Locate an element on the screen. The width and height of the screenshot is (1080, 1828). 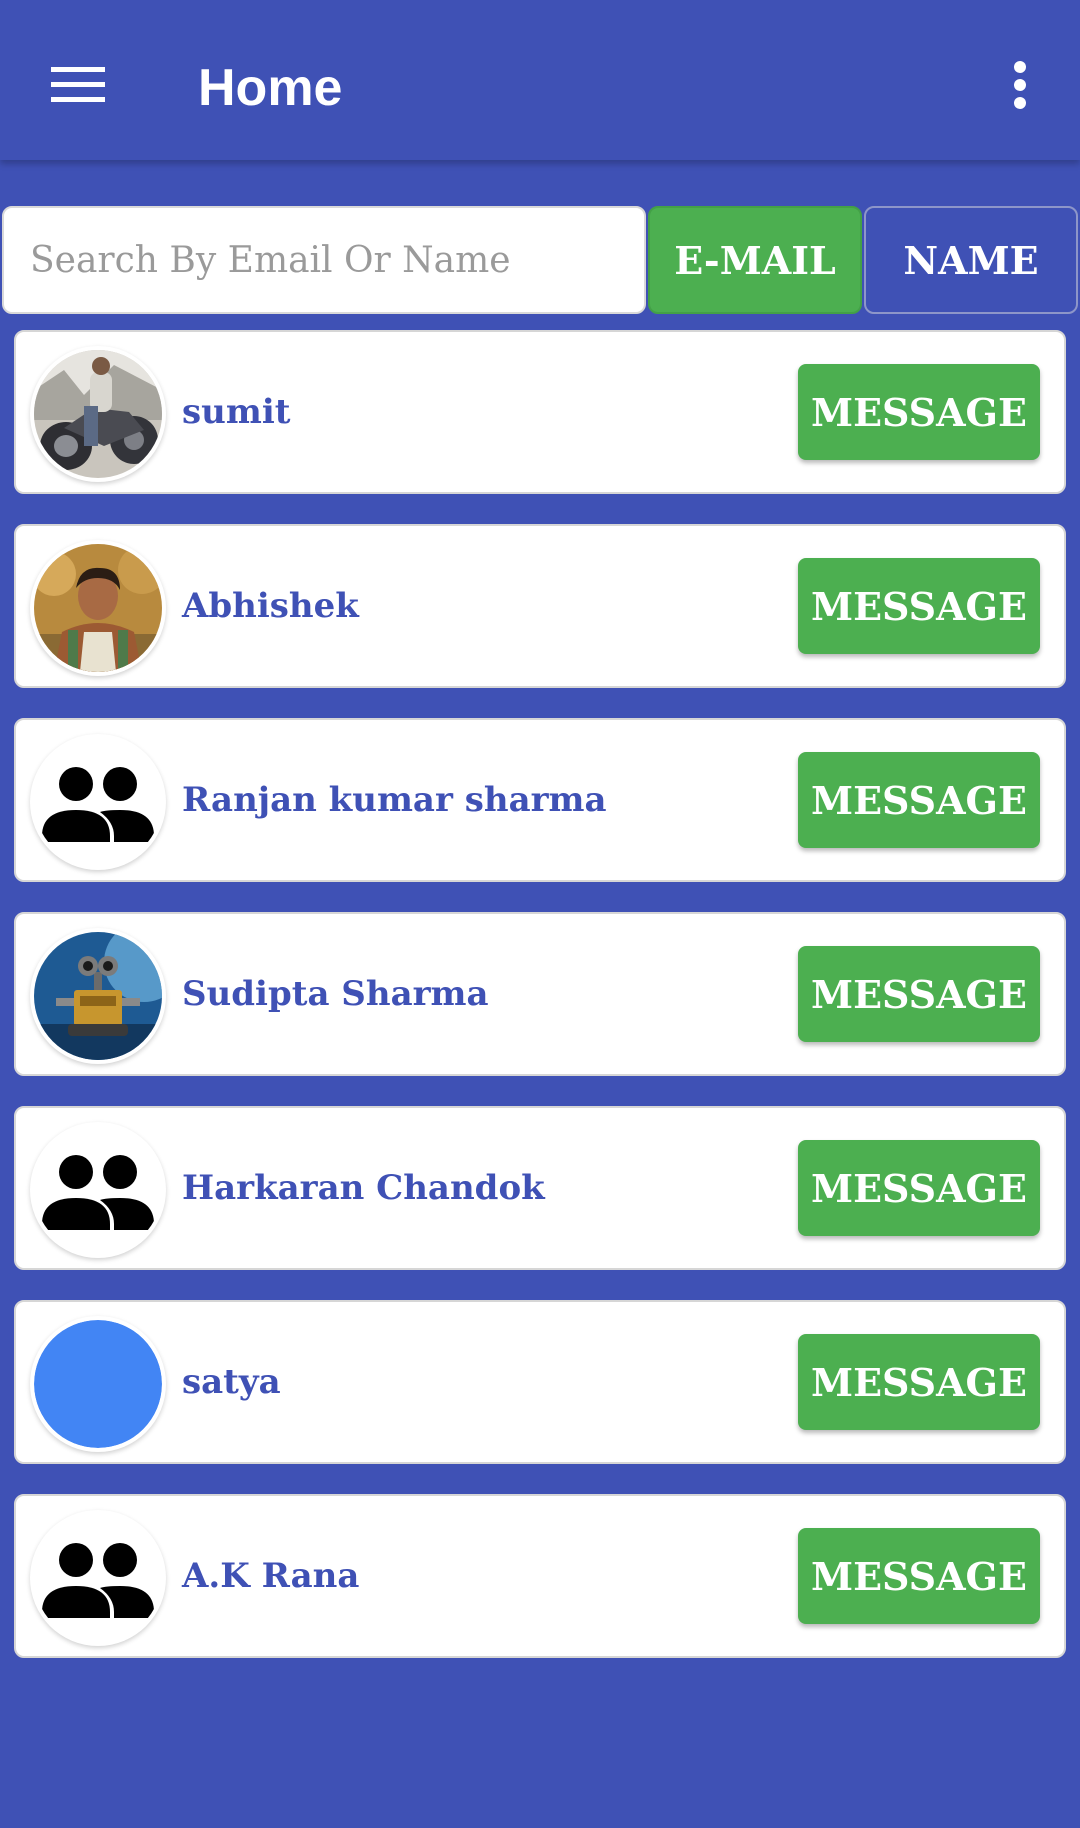
photo-motorbike-avatar is located at coordinates (98, 414).